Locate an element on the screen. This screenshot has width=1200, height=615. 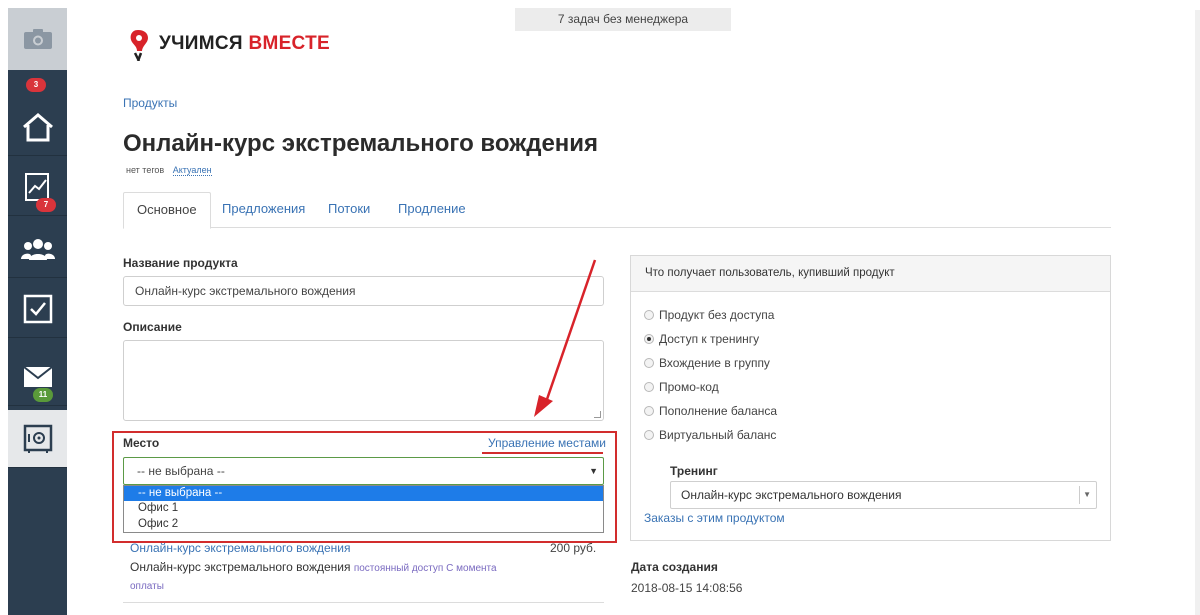
radio-checked-icon is located at coordinates (649, 339).